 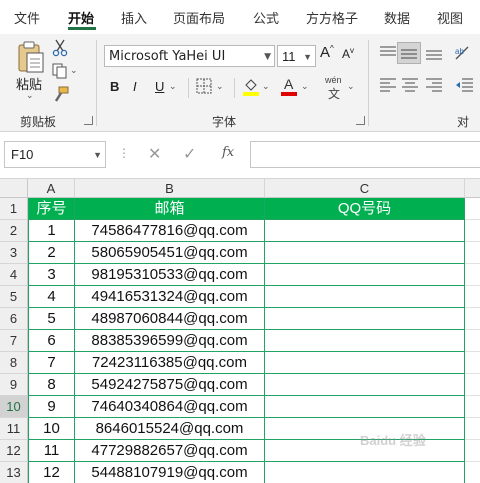 I want to click on tab-page-layout: 页面布局, so click(x=199, y=17).